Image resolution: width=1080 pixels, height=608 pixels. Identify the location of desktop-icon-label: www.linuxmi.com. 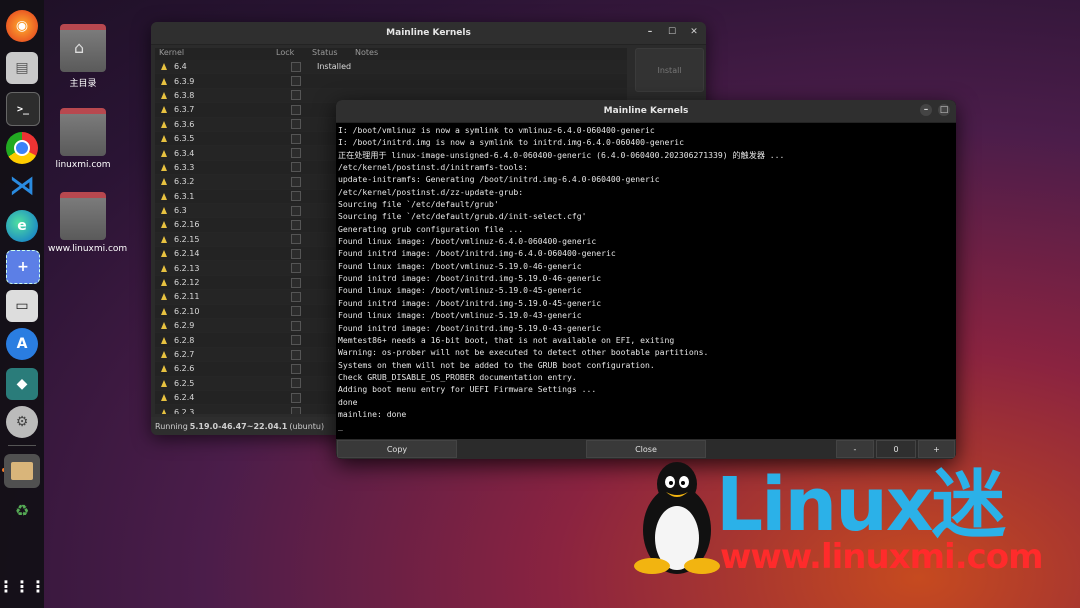
(83, 249).